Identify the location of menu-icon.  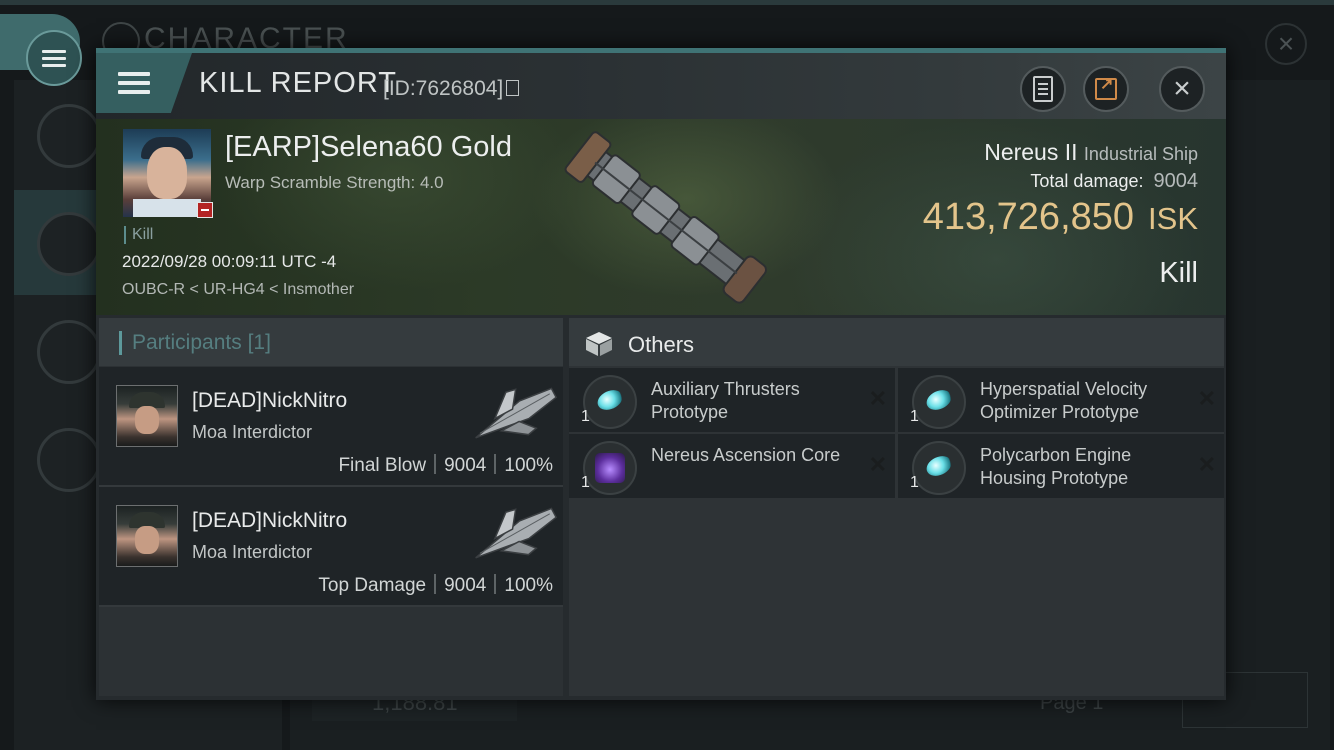
(54, 58).